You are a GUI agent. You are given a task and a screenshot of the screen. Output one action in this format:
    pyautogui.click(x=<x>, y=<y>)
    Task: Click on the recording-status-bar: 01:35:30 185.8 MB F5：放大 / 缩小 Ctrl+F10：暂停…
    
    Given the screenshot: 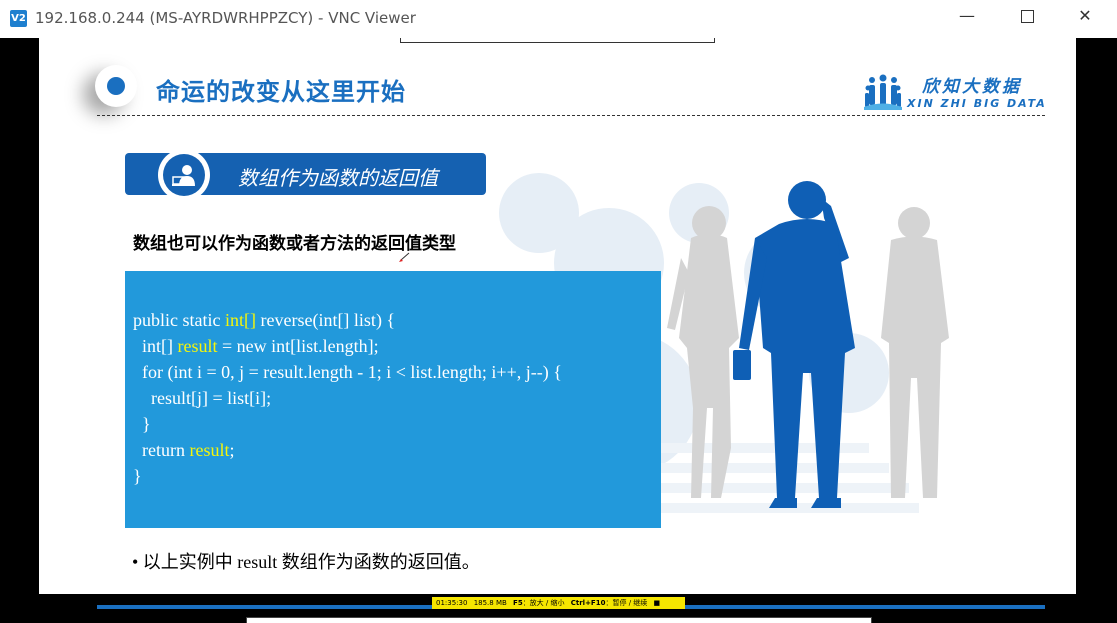 What is the action you would take?
    pyautogui.click(x=558, y=603)
    